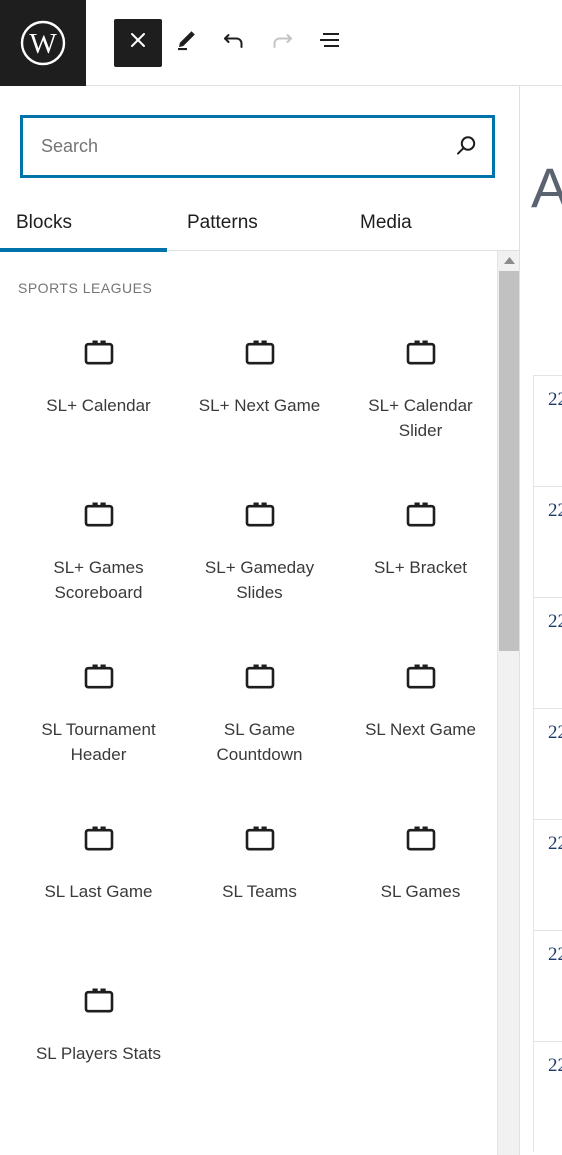  I want to click on canvas-table: 22 22 22 22 22 22 22, so click(547, 763).